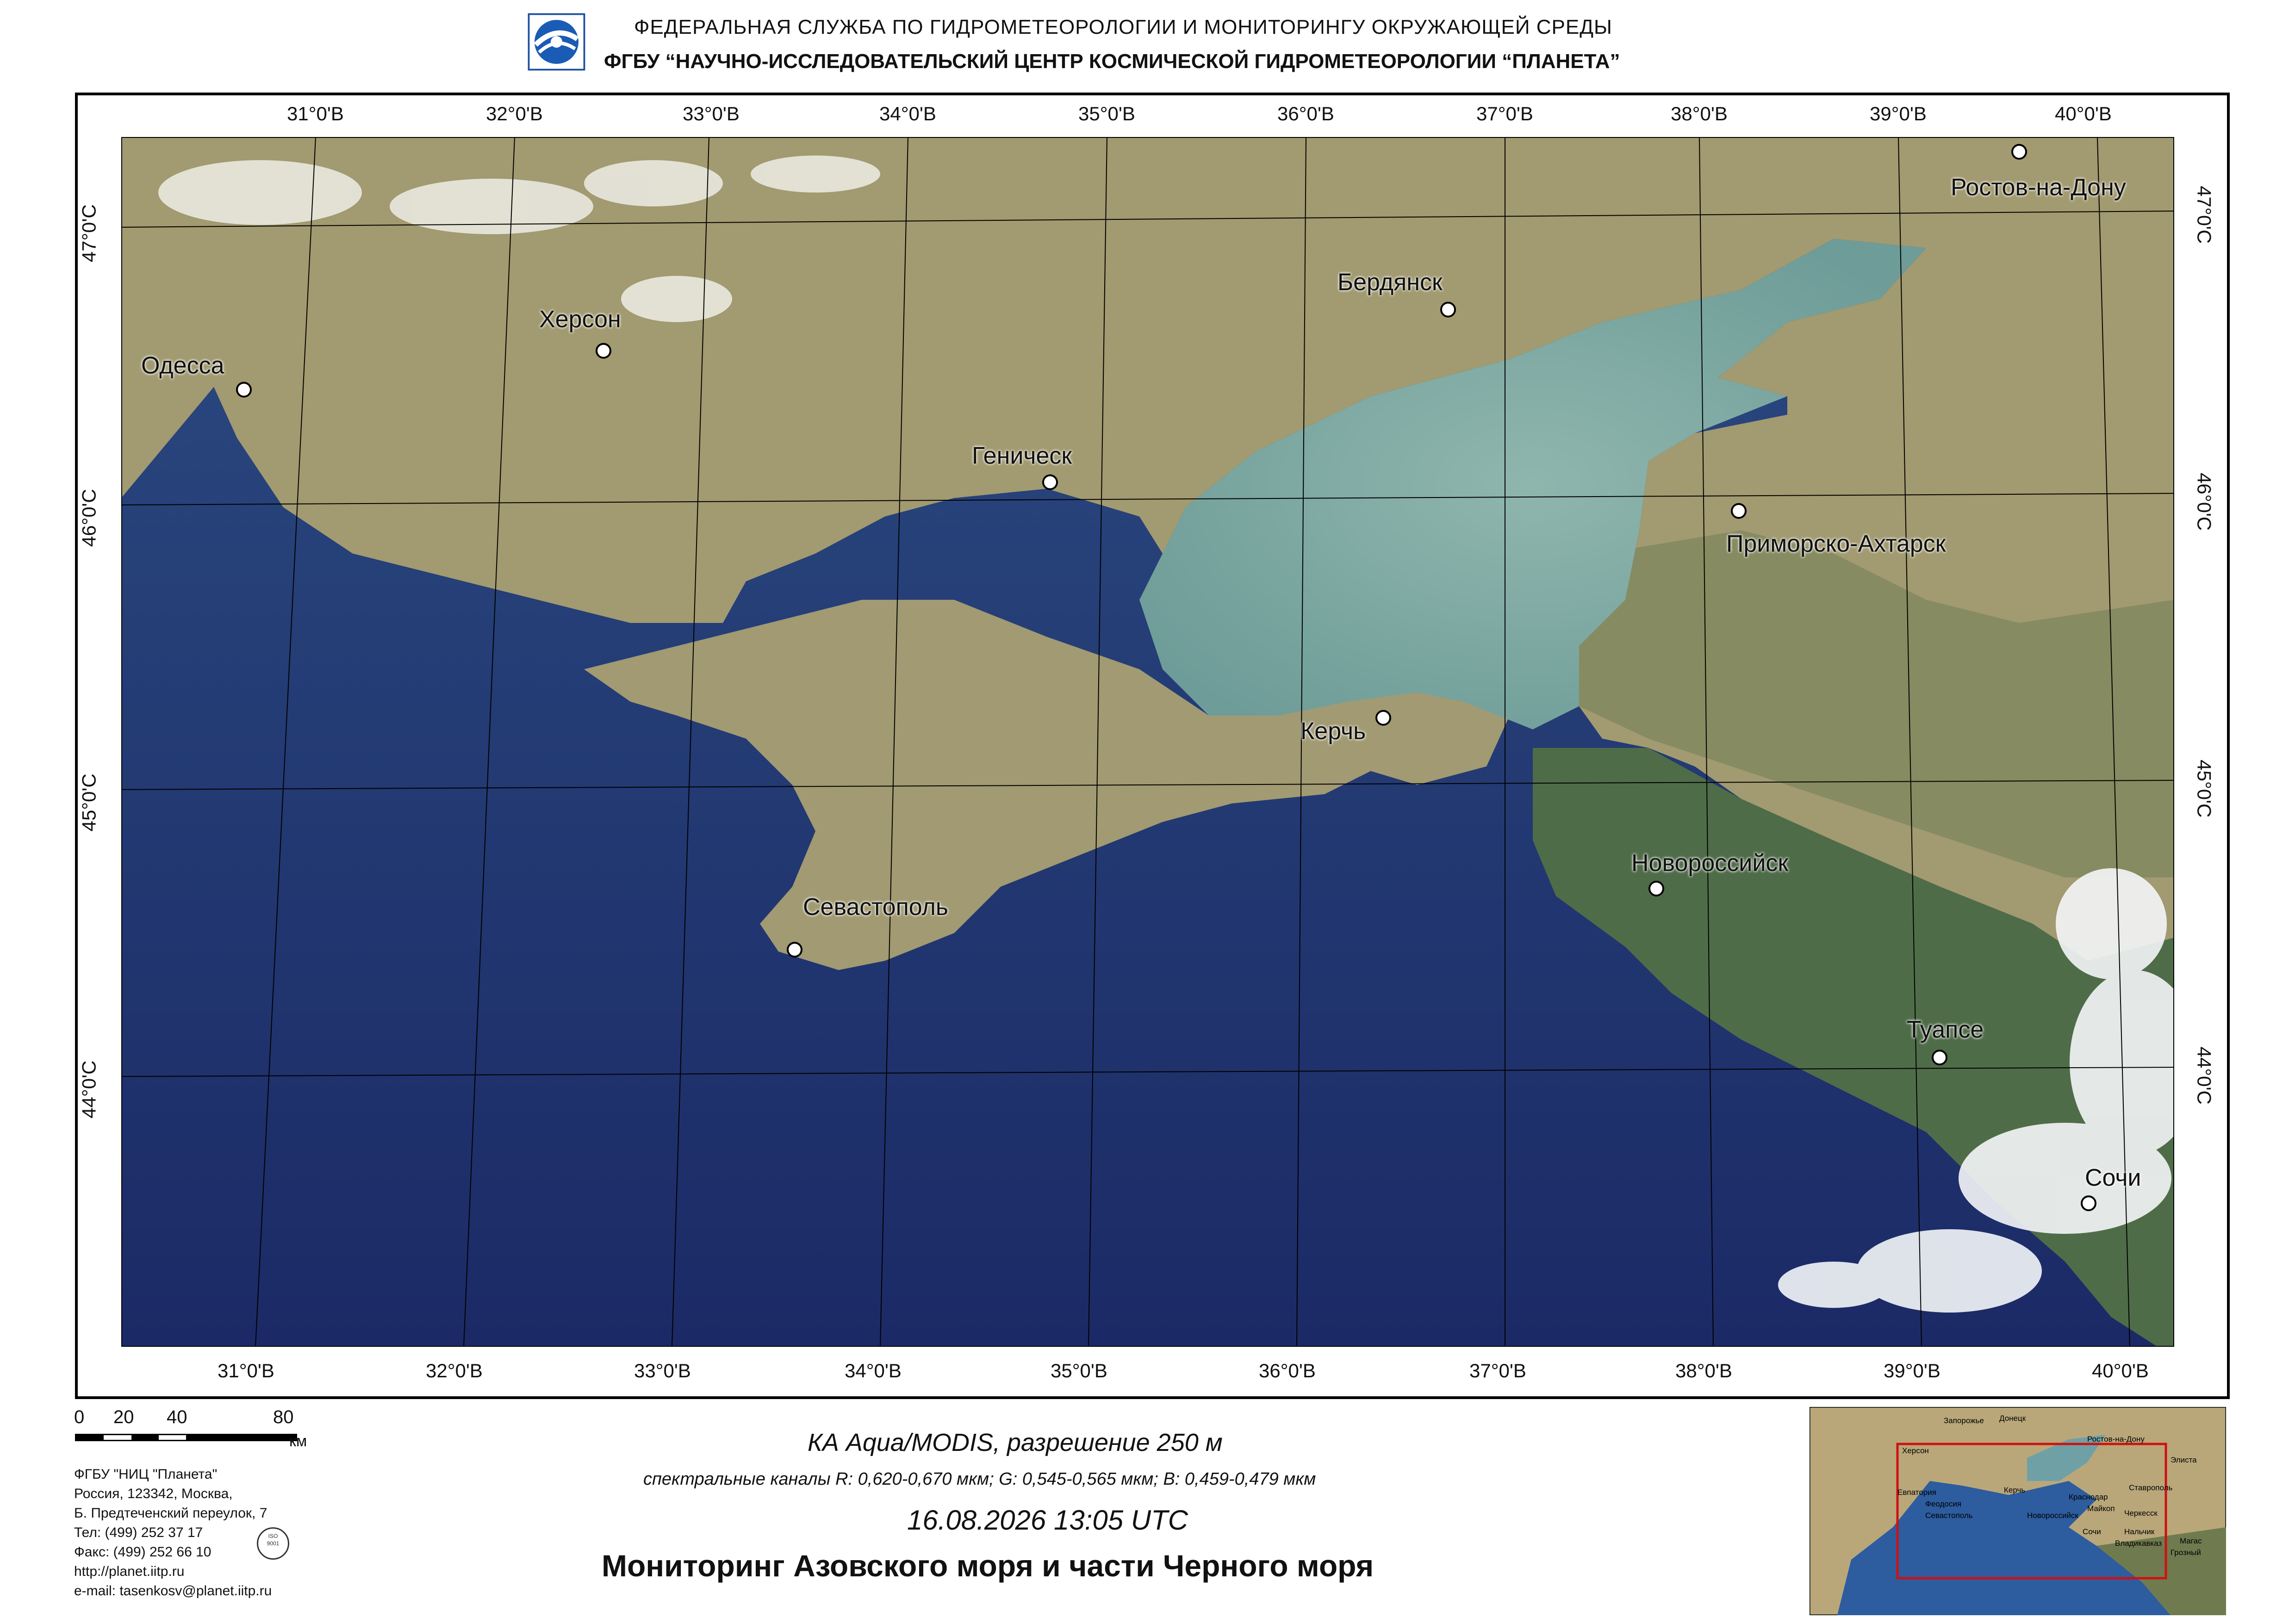 This screenshot has width=2295, height=1624. What do you see at coordinates (170, 1513) in the screenshot?
I see `org-address-2: Б. Предтеченский переулок, 7` at bounding box center [170, 1513].